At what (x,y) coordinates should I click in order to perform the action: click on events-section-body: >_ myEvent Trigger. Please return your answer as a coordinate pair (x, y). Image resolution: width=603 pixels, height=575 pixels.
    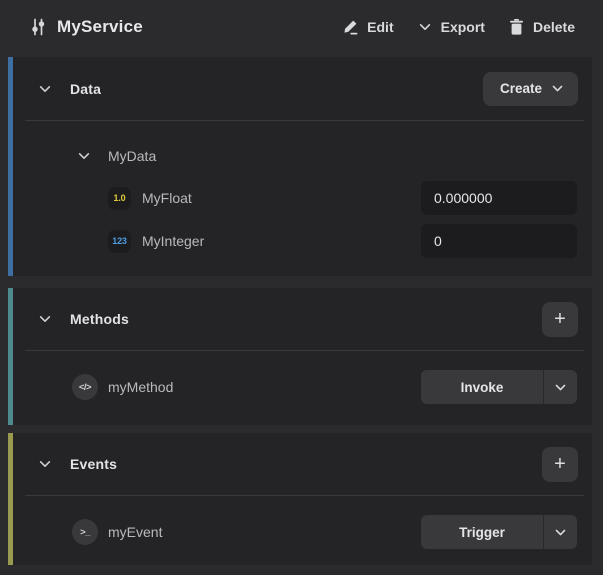
    Looking at the image, I should click on (302, 522).